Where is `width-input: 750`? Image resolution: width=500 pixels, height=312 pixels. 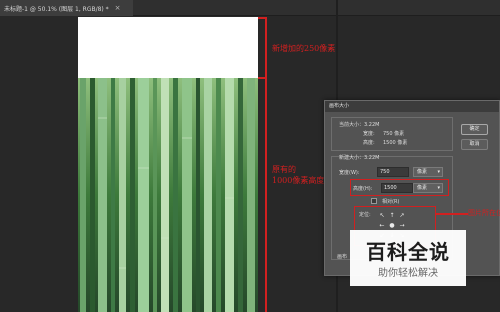 width-input: 750 is located at coordinates (393, 172).